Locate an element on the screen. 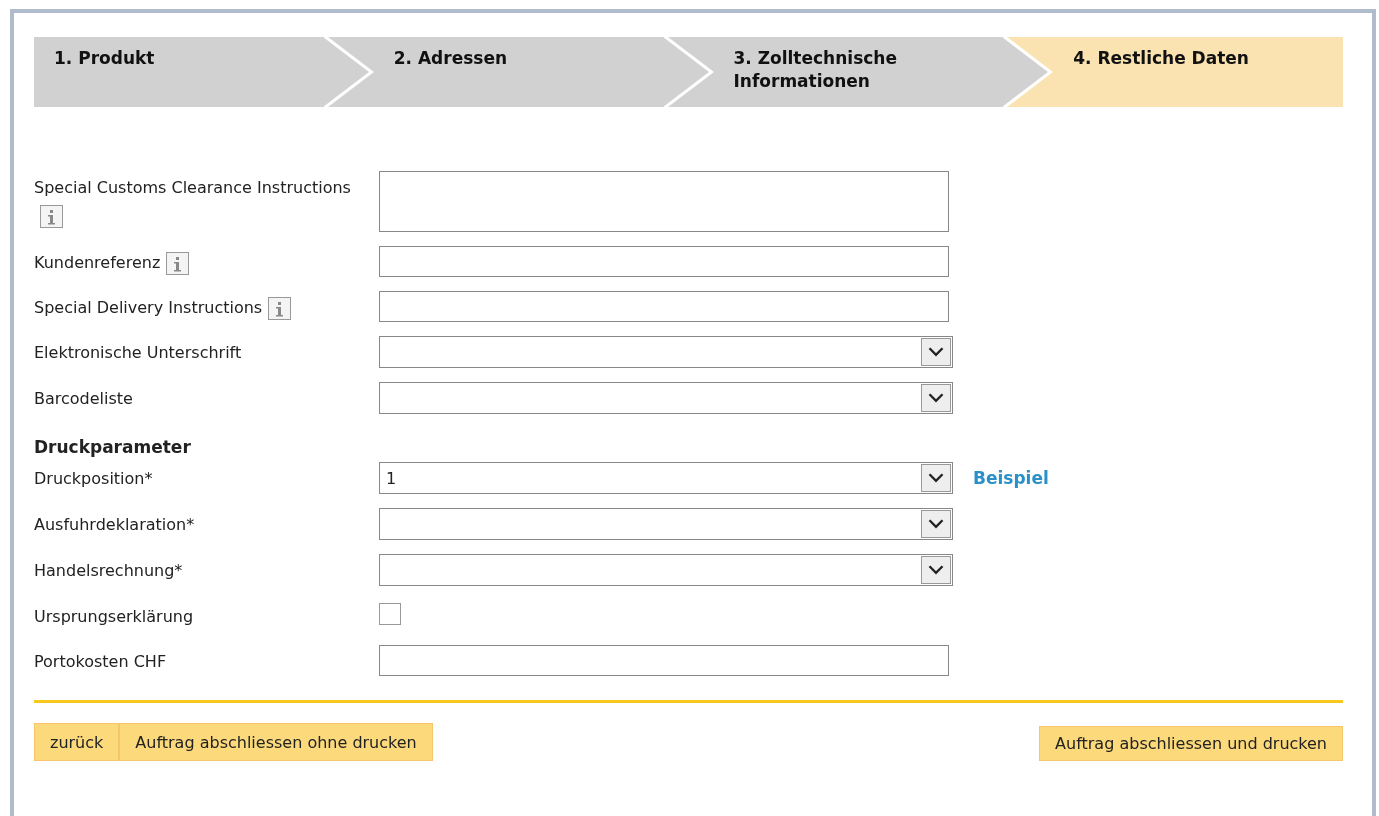 This screenshot has width=1379, height=816. action-button: Auftrag abschliessen ohne drucken is located at coordinates (276, 742).